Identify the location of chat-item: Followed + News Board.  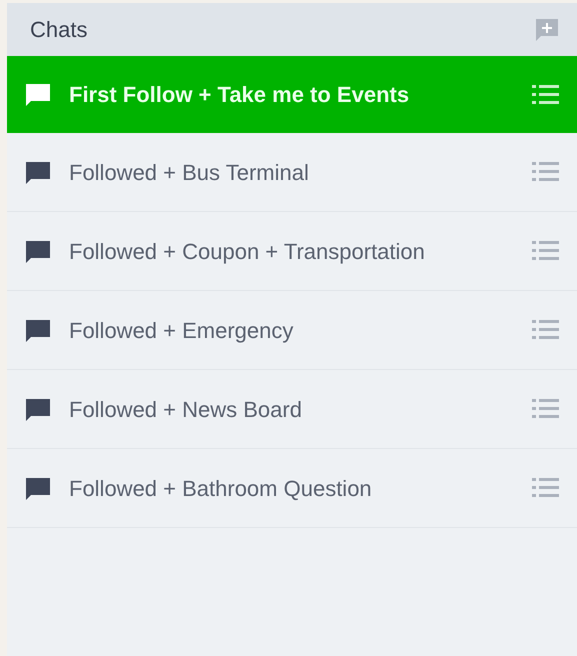
(292, 409).